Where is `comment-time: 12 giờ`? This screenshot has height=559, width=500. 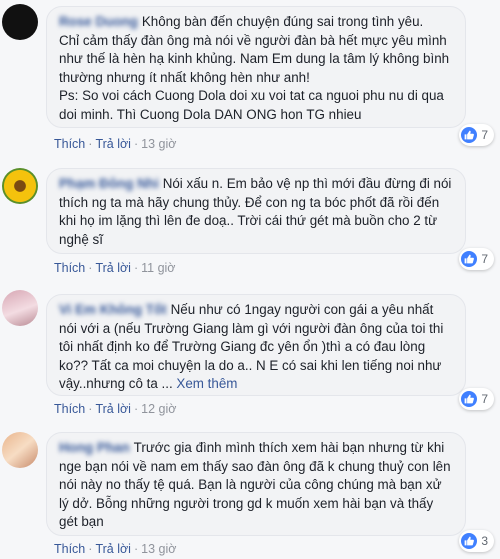 comment-time: 12 giờ is located at coordinates (158, 409).